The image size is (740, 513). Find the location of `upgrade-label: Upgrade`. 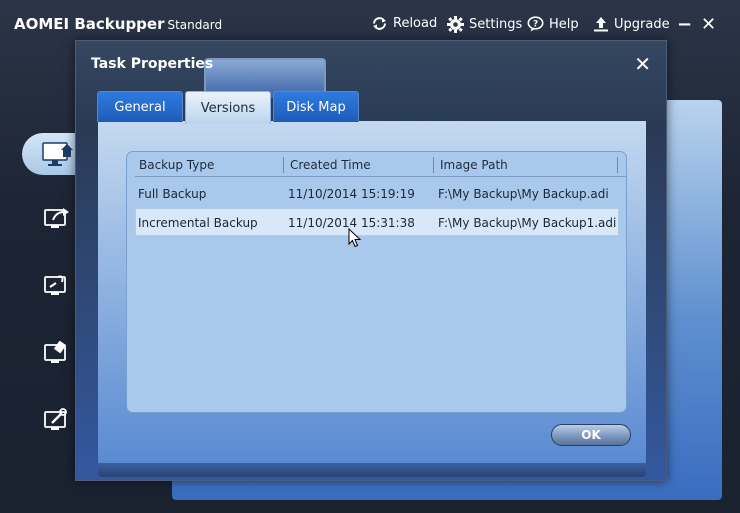

upgrade-label: Upgrade is located at coordinates (642, 24).